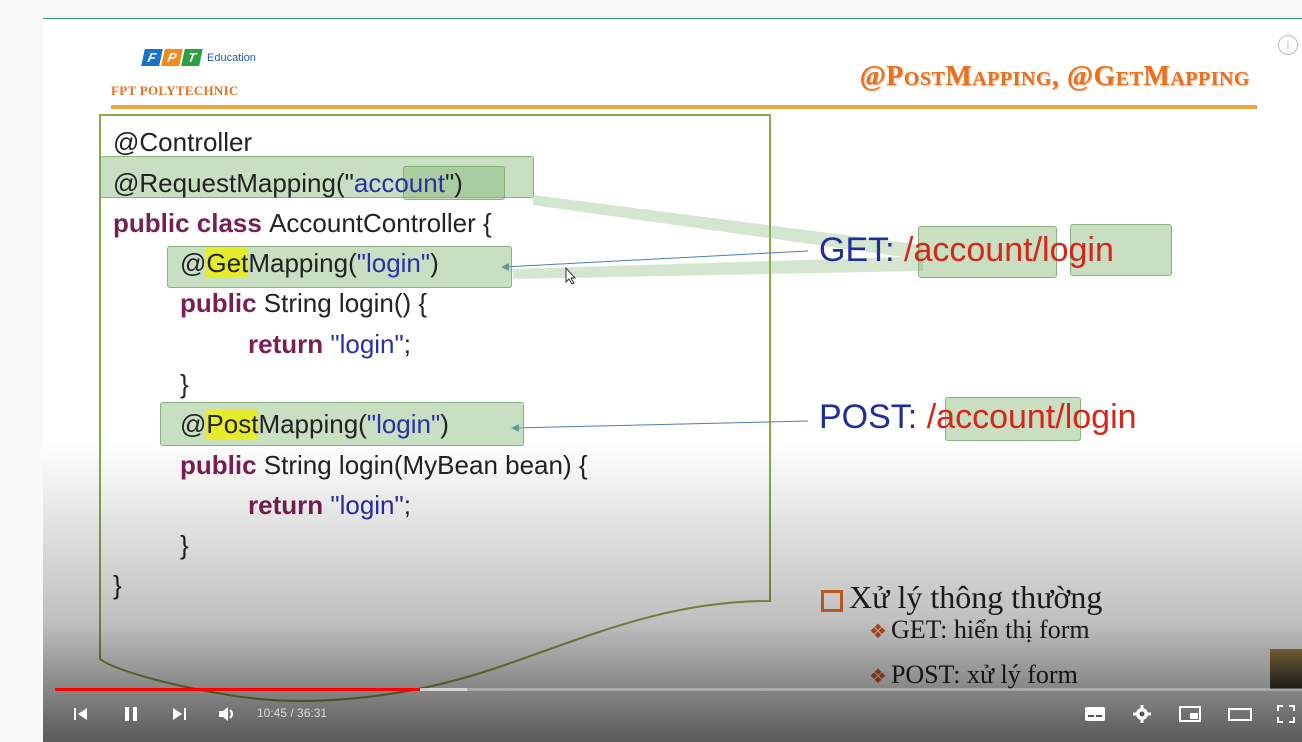 This screenshot has height=742, width=1302. I want to click on presenter-thumbnail, so click(1286, 669).